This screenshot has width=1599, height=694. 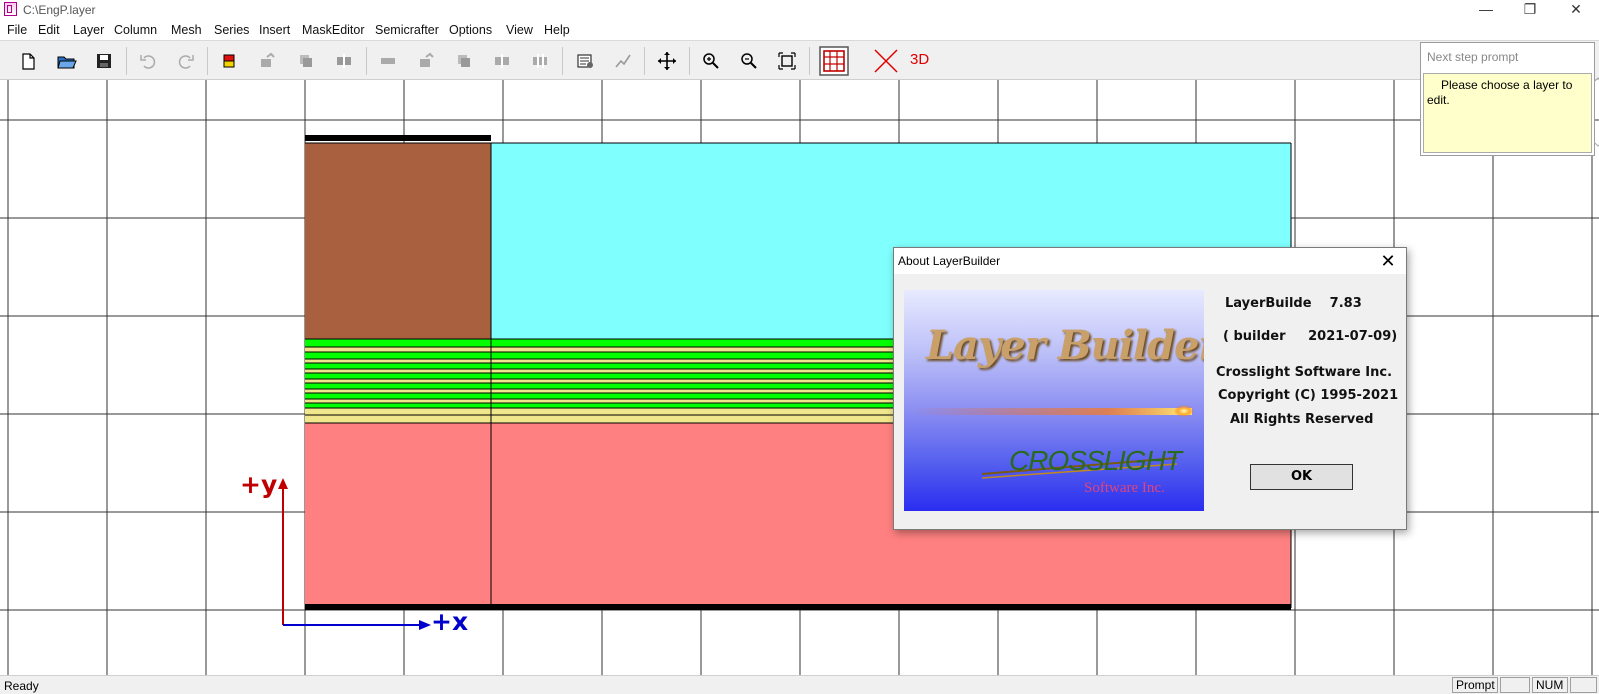 I want to click on column-edit-icon, so click(x=426, y=61).